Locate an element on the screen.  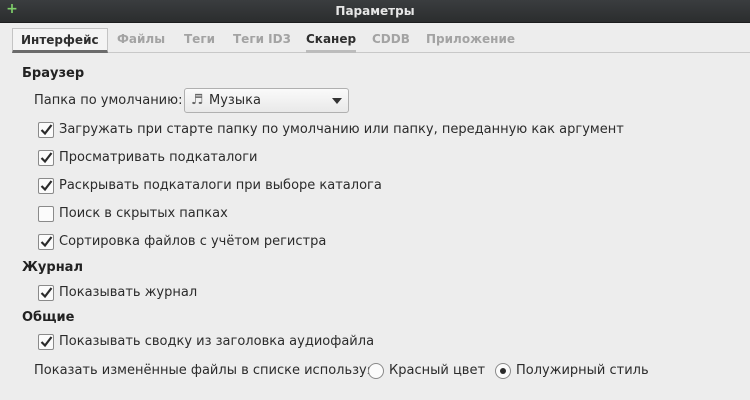
tab-scanner: Сканер is located at coordinates (331, 40).